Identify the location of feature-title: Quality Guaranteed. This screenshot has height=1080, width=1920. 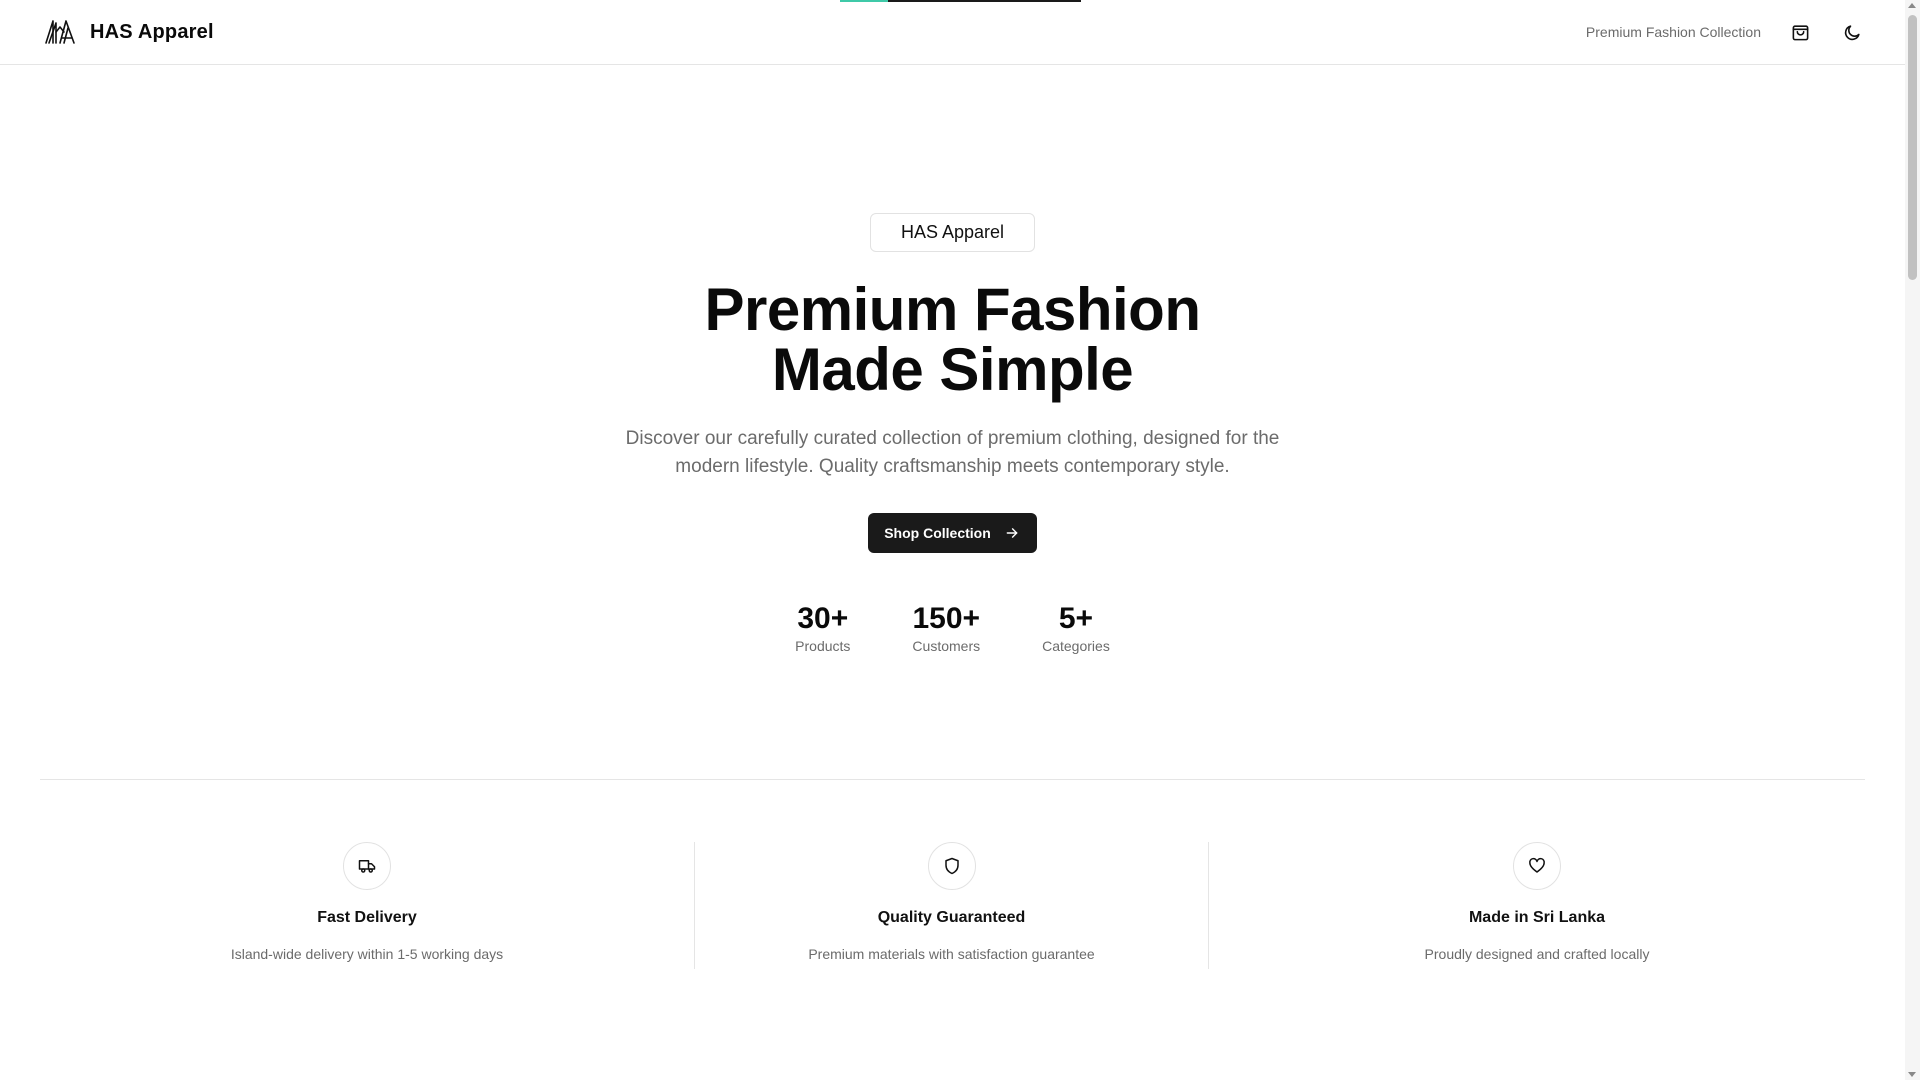
(951, 917).